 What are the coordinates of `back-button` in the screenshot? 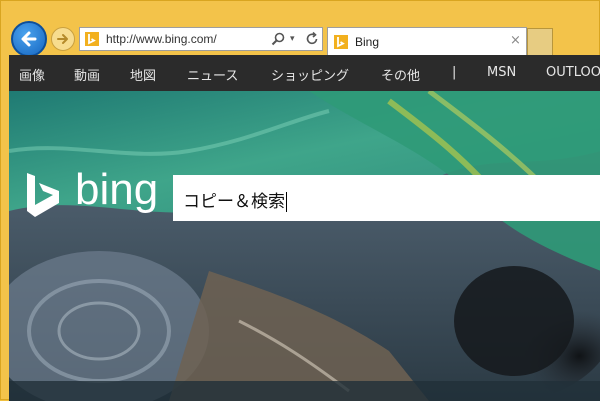 It's located at (29, 39).